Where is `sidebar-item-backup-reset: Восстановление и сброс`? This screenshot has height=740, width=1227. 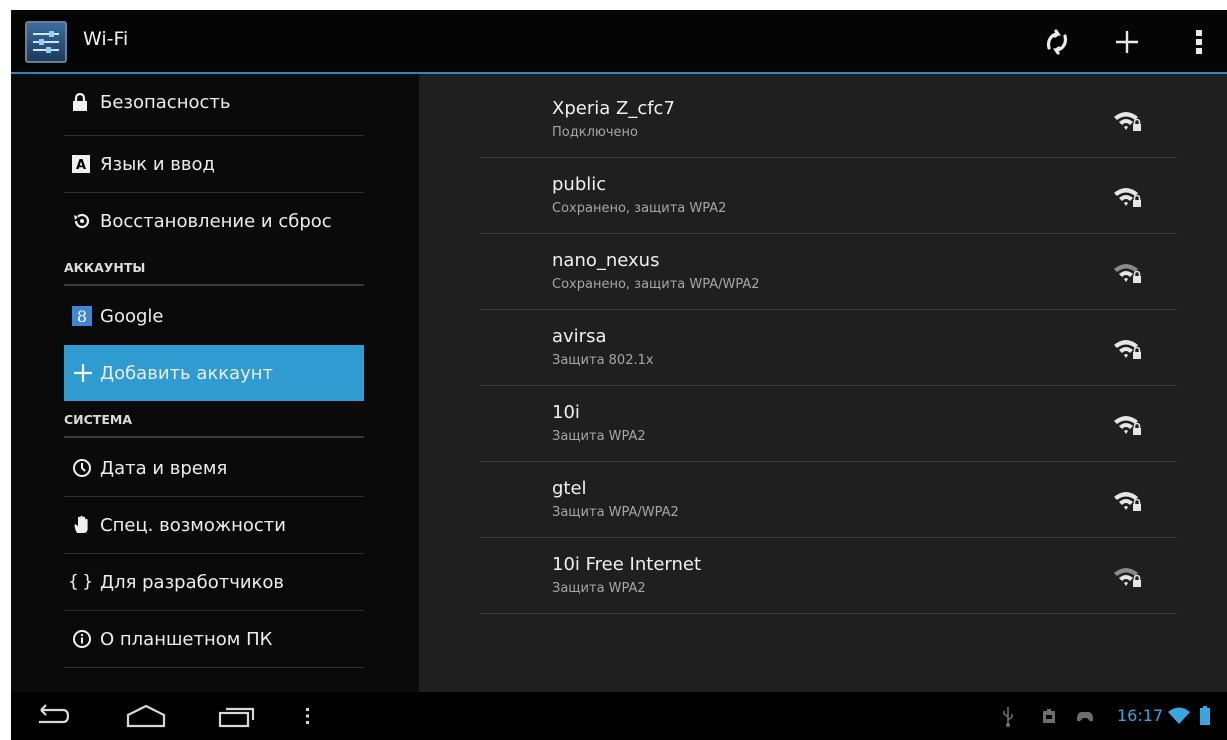
sidebar-item-backup-reset: Восстановление и сброс is located at coordinates (214, 221).